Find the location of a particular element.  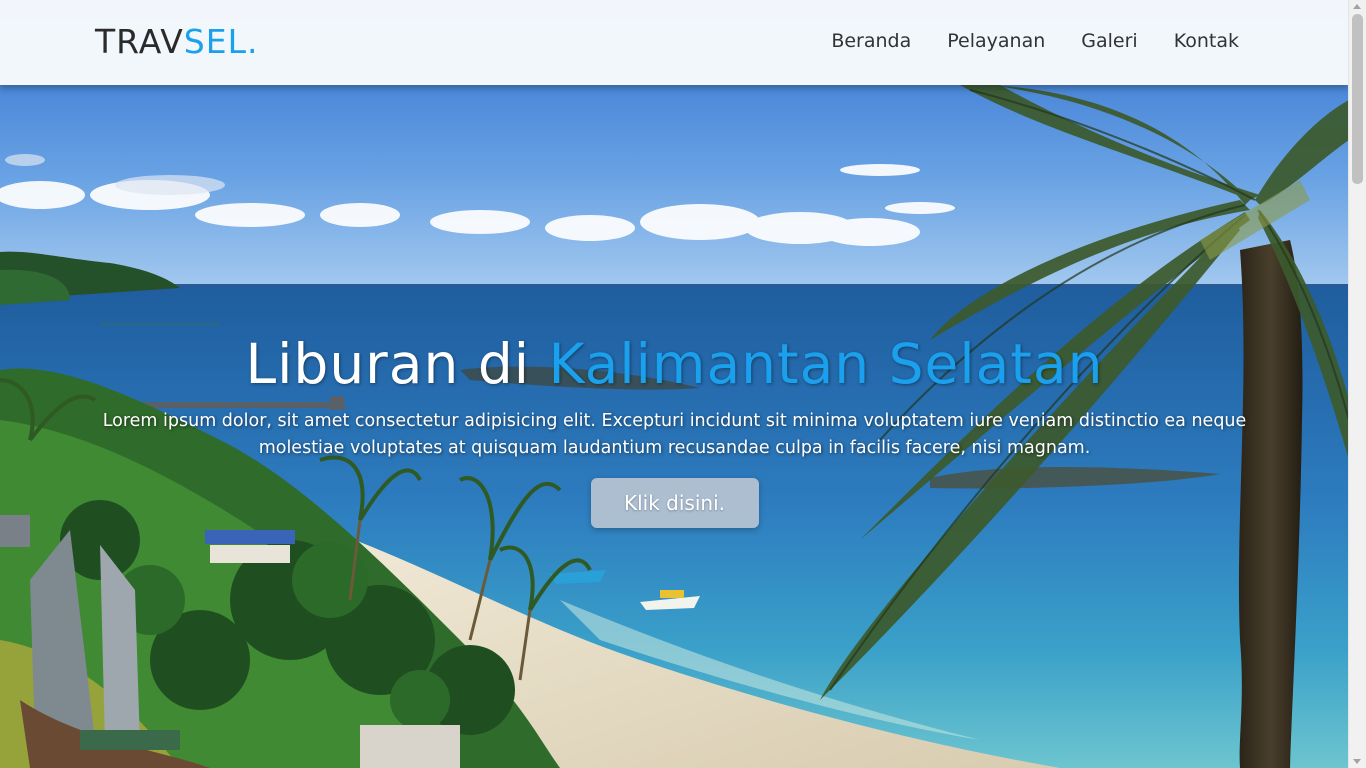

page-scrollbar is located at coordinates (1357, 384).